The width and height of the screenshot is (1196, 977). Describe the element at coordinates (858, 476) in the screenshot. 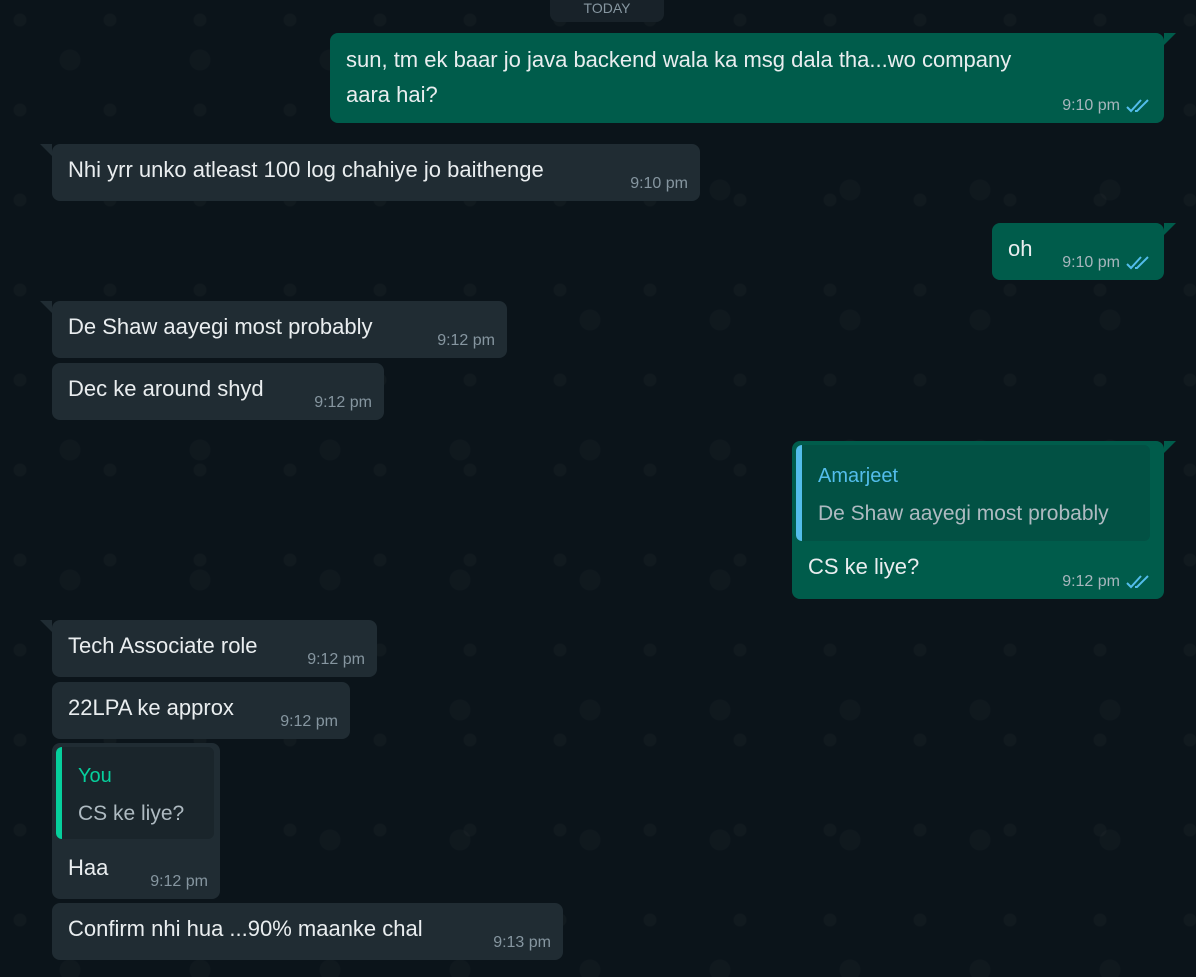

I see `quote-author: Amarjeet` at that location.